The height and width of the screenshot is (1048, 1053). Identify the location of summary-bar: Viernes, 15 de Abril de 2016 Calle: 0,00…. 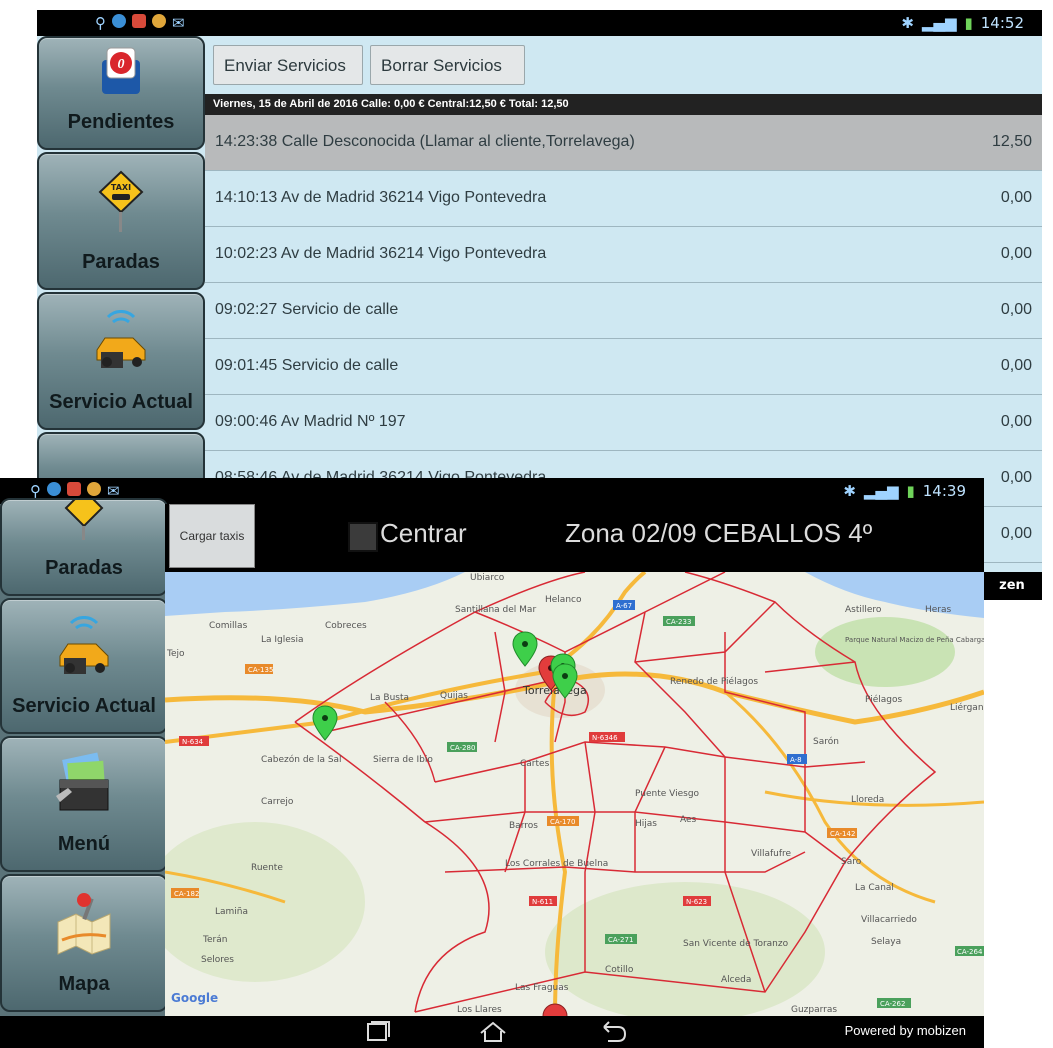
(623, 104).